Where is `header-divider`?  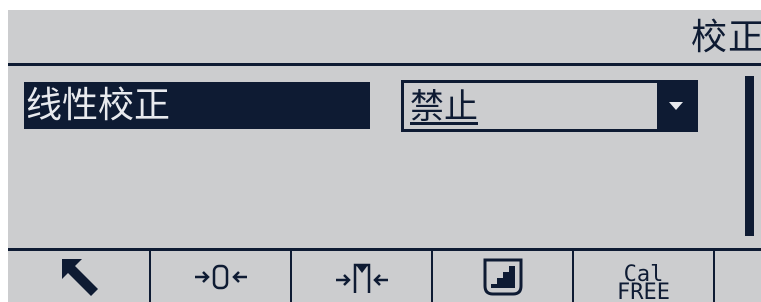 header-divider is located at coordinates (384, 64).